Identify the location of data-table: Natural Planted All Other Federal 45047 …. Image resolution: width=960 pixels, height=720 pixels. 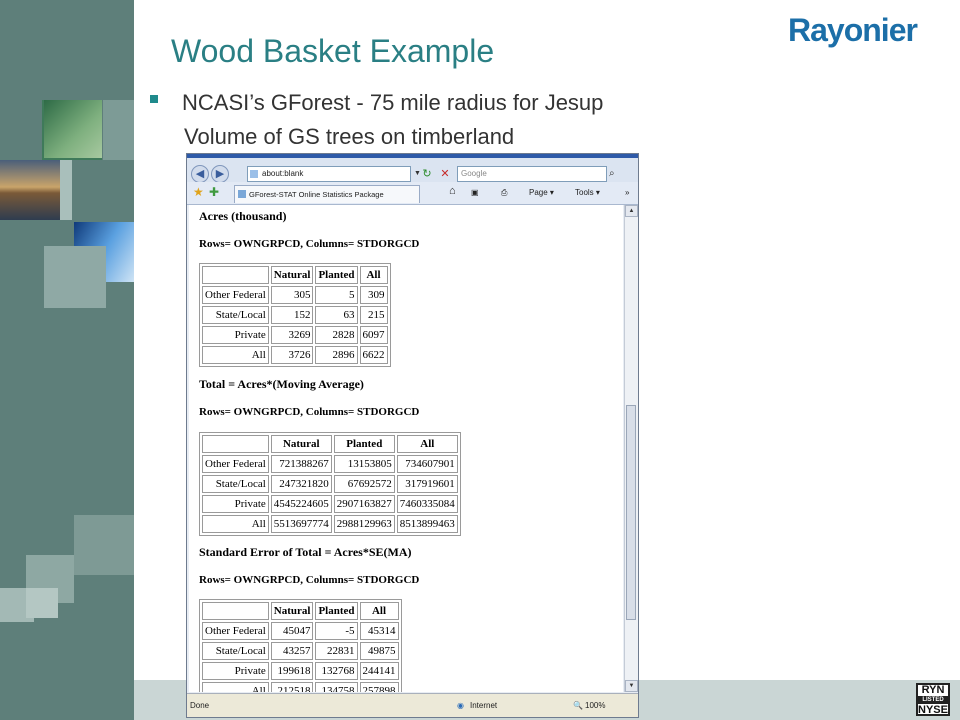
(300, 645).